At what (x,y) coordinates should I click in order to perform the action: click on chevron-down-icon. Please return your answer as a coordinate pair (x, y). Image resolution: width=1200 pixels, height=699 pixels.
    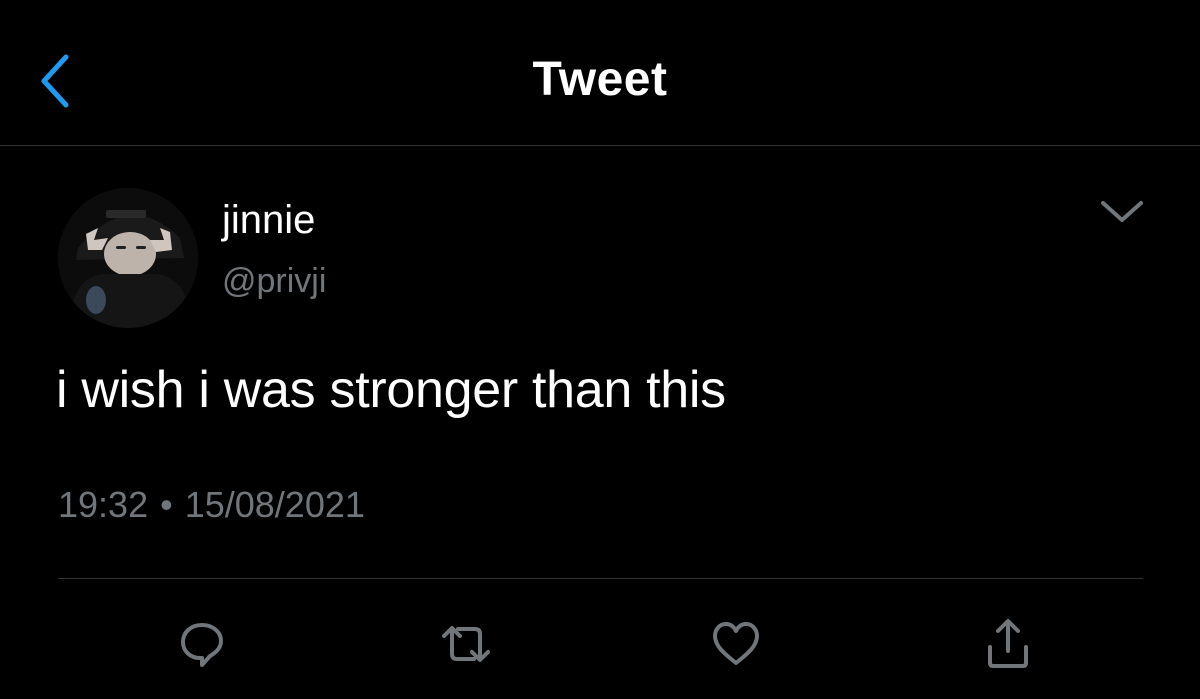
    Looking at the image, I should click on (1122, 211).